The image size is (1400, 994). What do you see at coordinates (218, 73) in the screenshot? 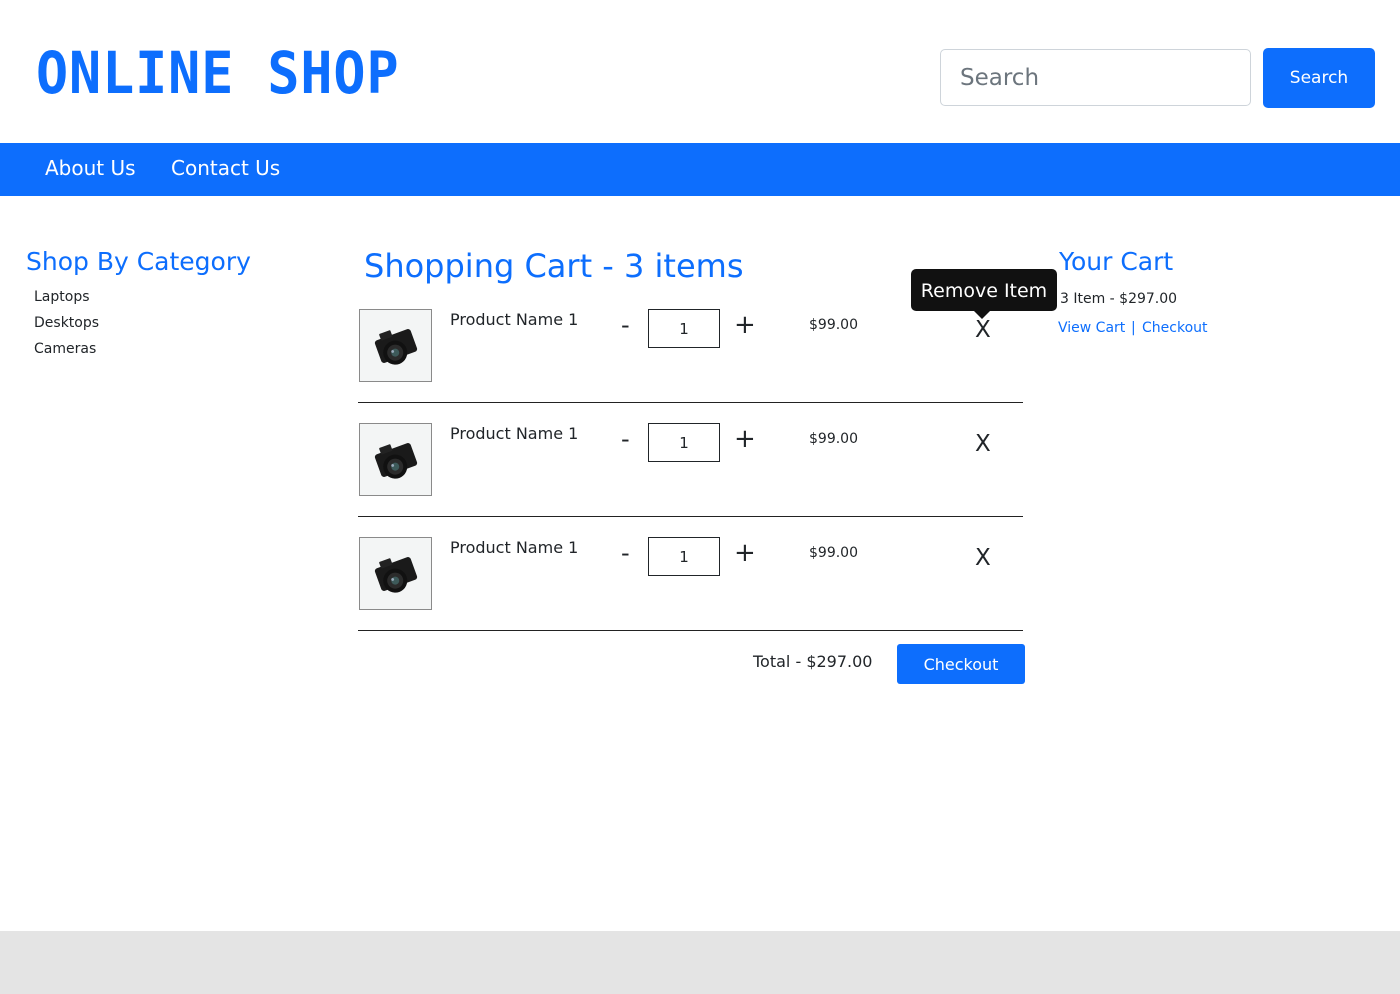
I see `shop-logo: ONLINE SHOP` at bounding box center [218, 73].